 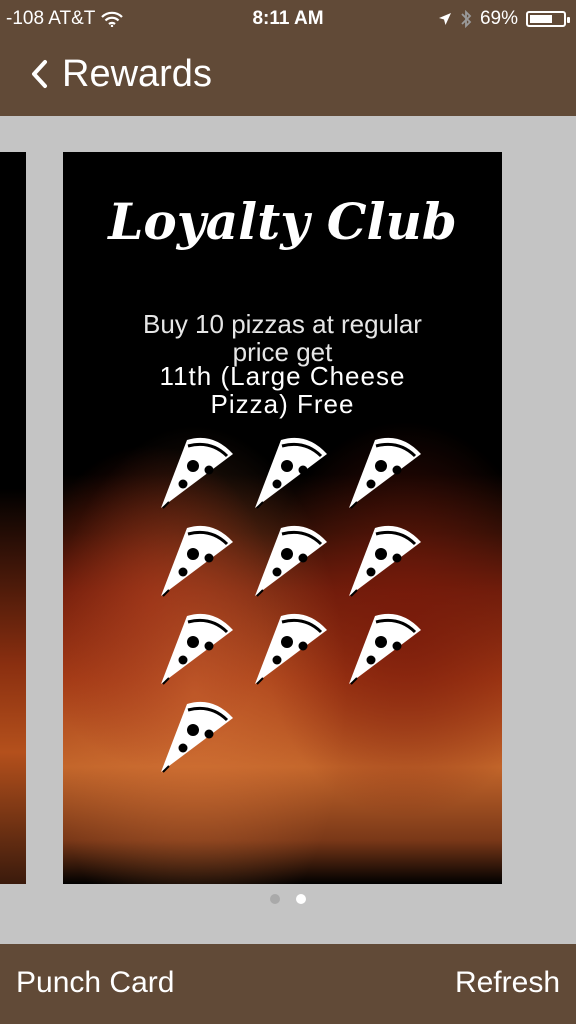 What do you see at coordinates (288, 76) in the screenshot?
I see `nav-bar: Rewards` at bounding box center [288, 76].